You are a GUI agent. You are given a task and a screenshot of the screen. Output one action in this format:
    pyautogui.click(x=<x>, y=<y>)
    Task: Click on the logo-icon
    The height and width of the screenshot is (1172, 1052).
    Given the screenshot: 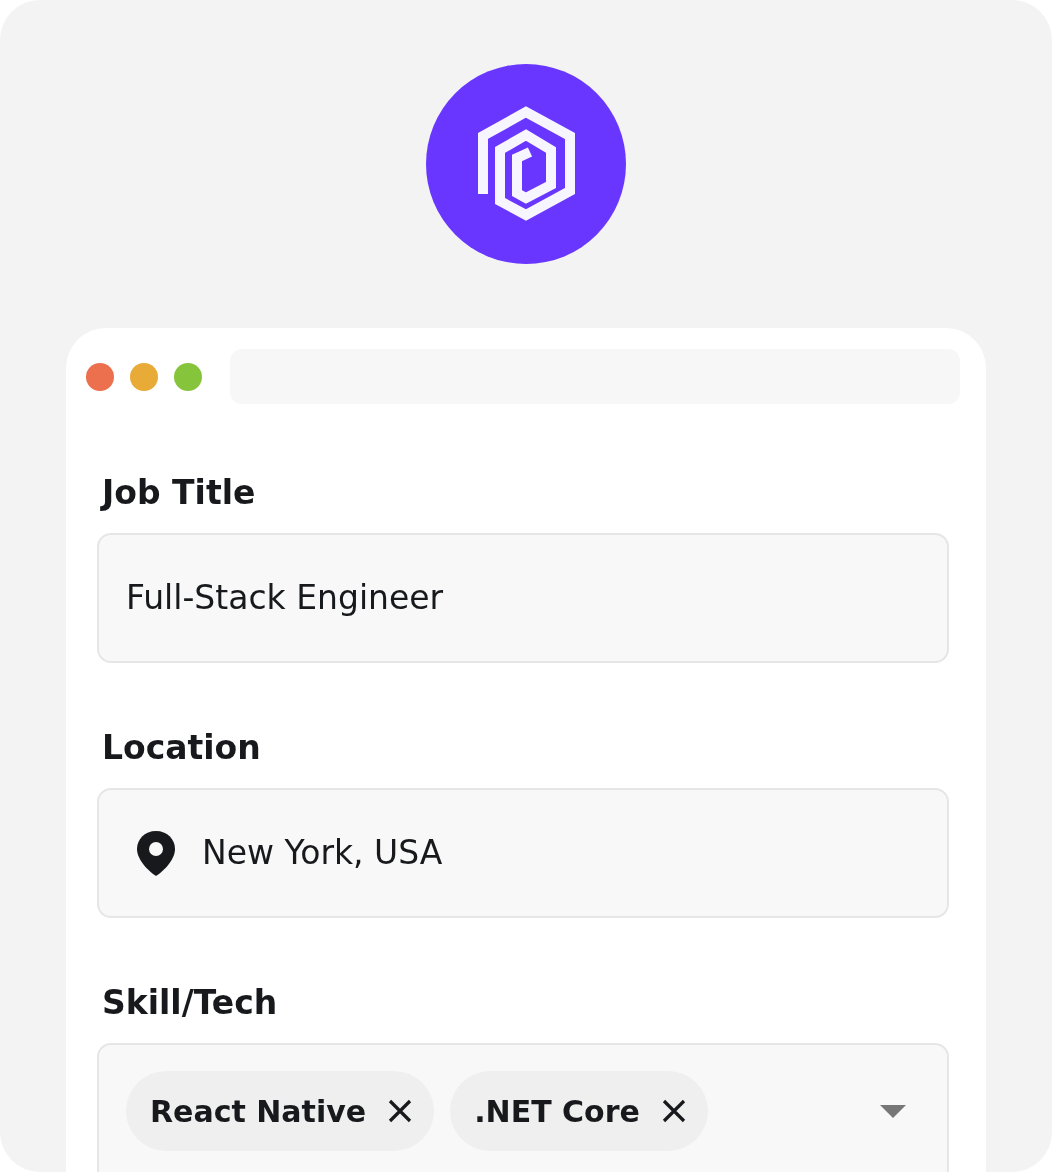 What is the action you would take?
    pyautogui.click(x=526, y=164)
    